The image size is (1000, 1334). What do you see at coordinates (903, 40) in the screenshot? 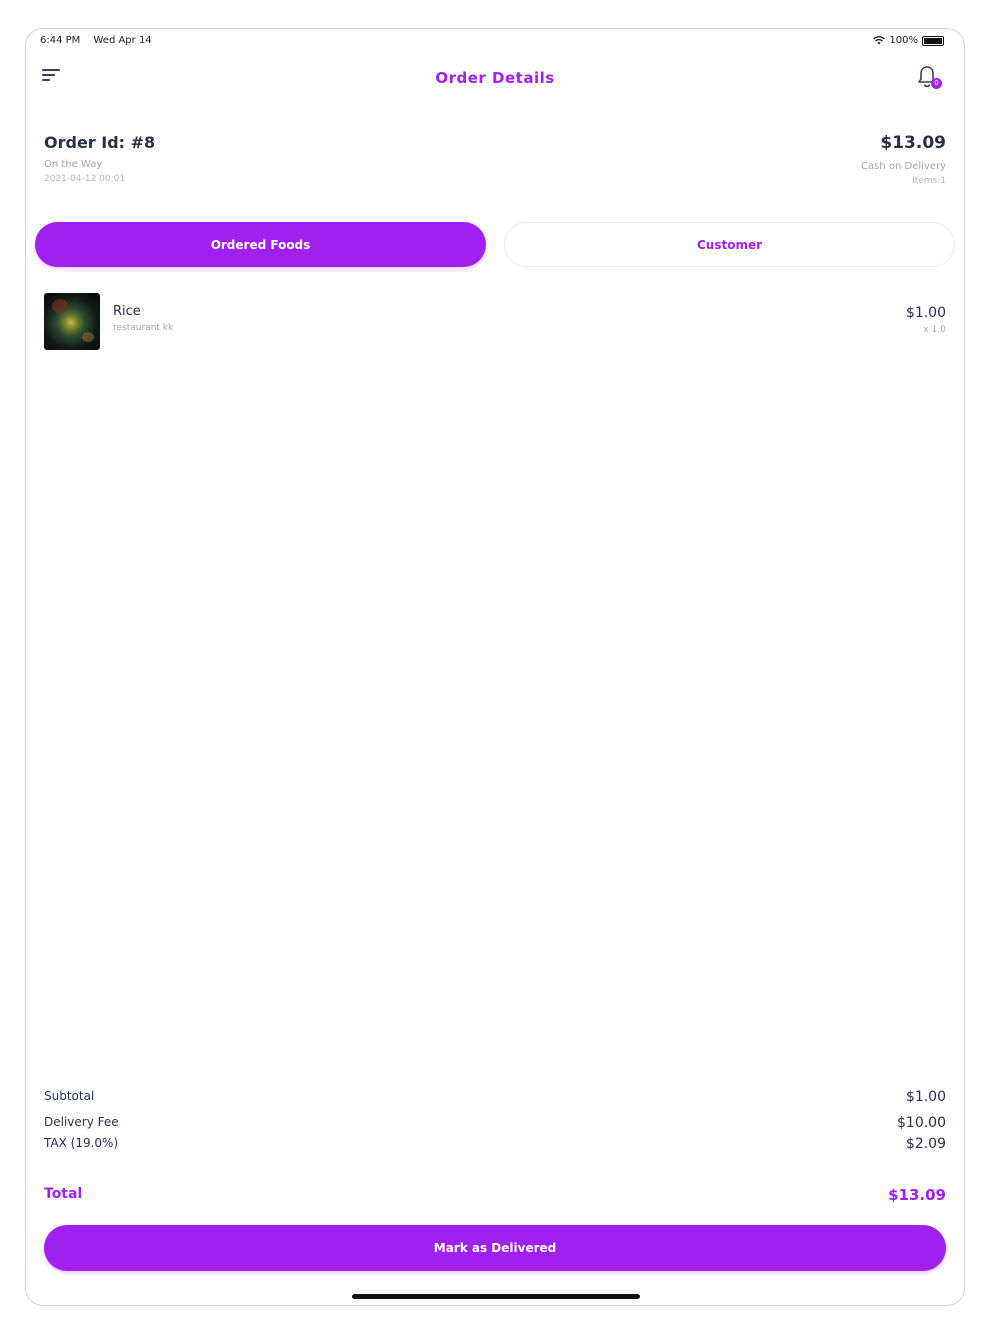
I see `battery-percent: 100%` at bounding box center [903, 40].